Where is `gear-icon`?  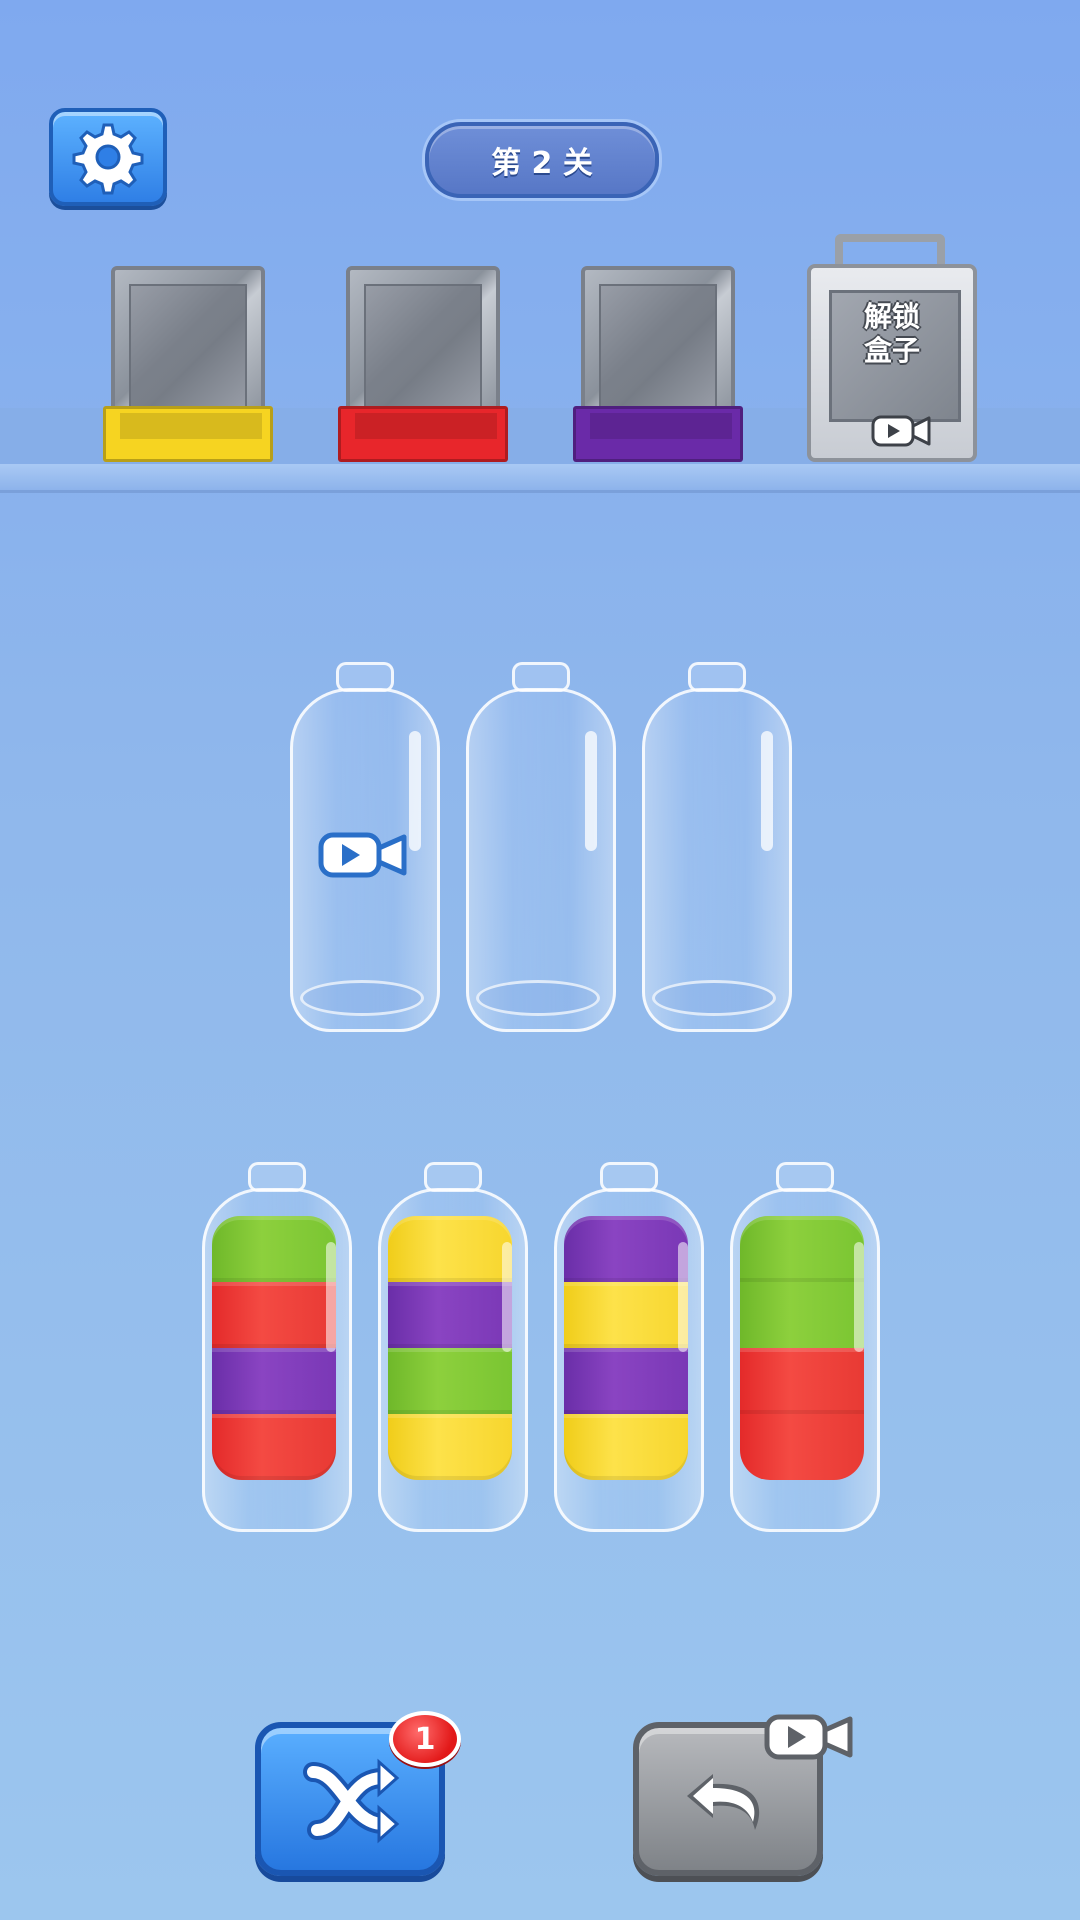
gear-icon is located at coordinates (108, 159).